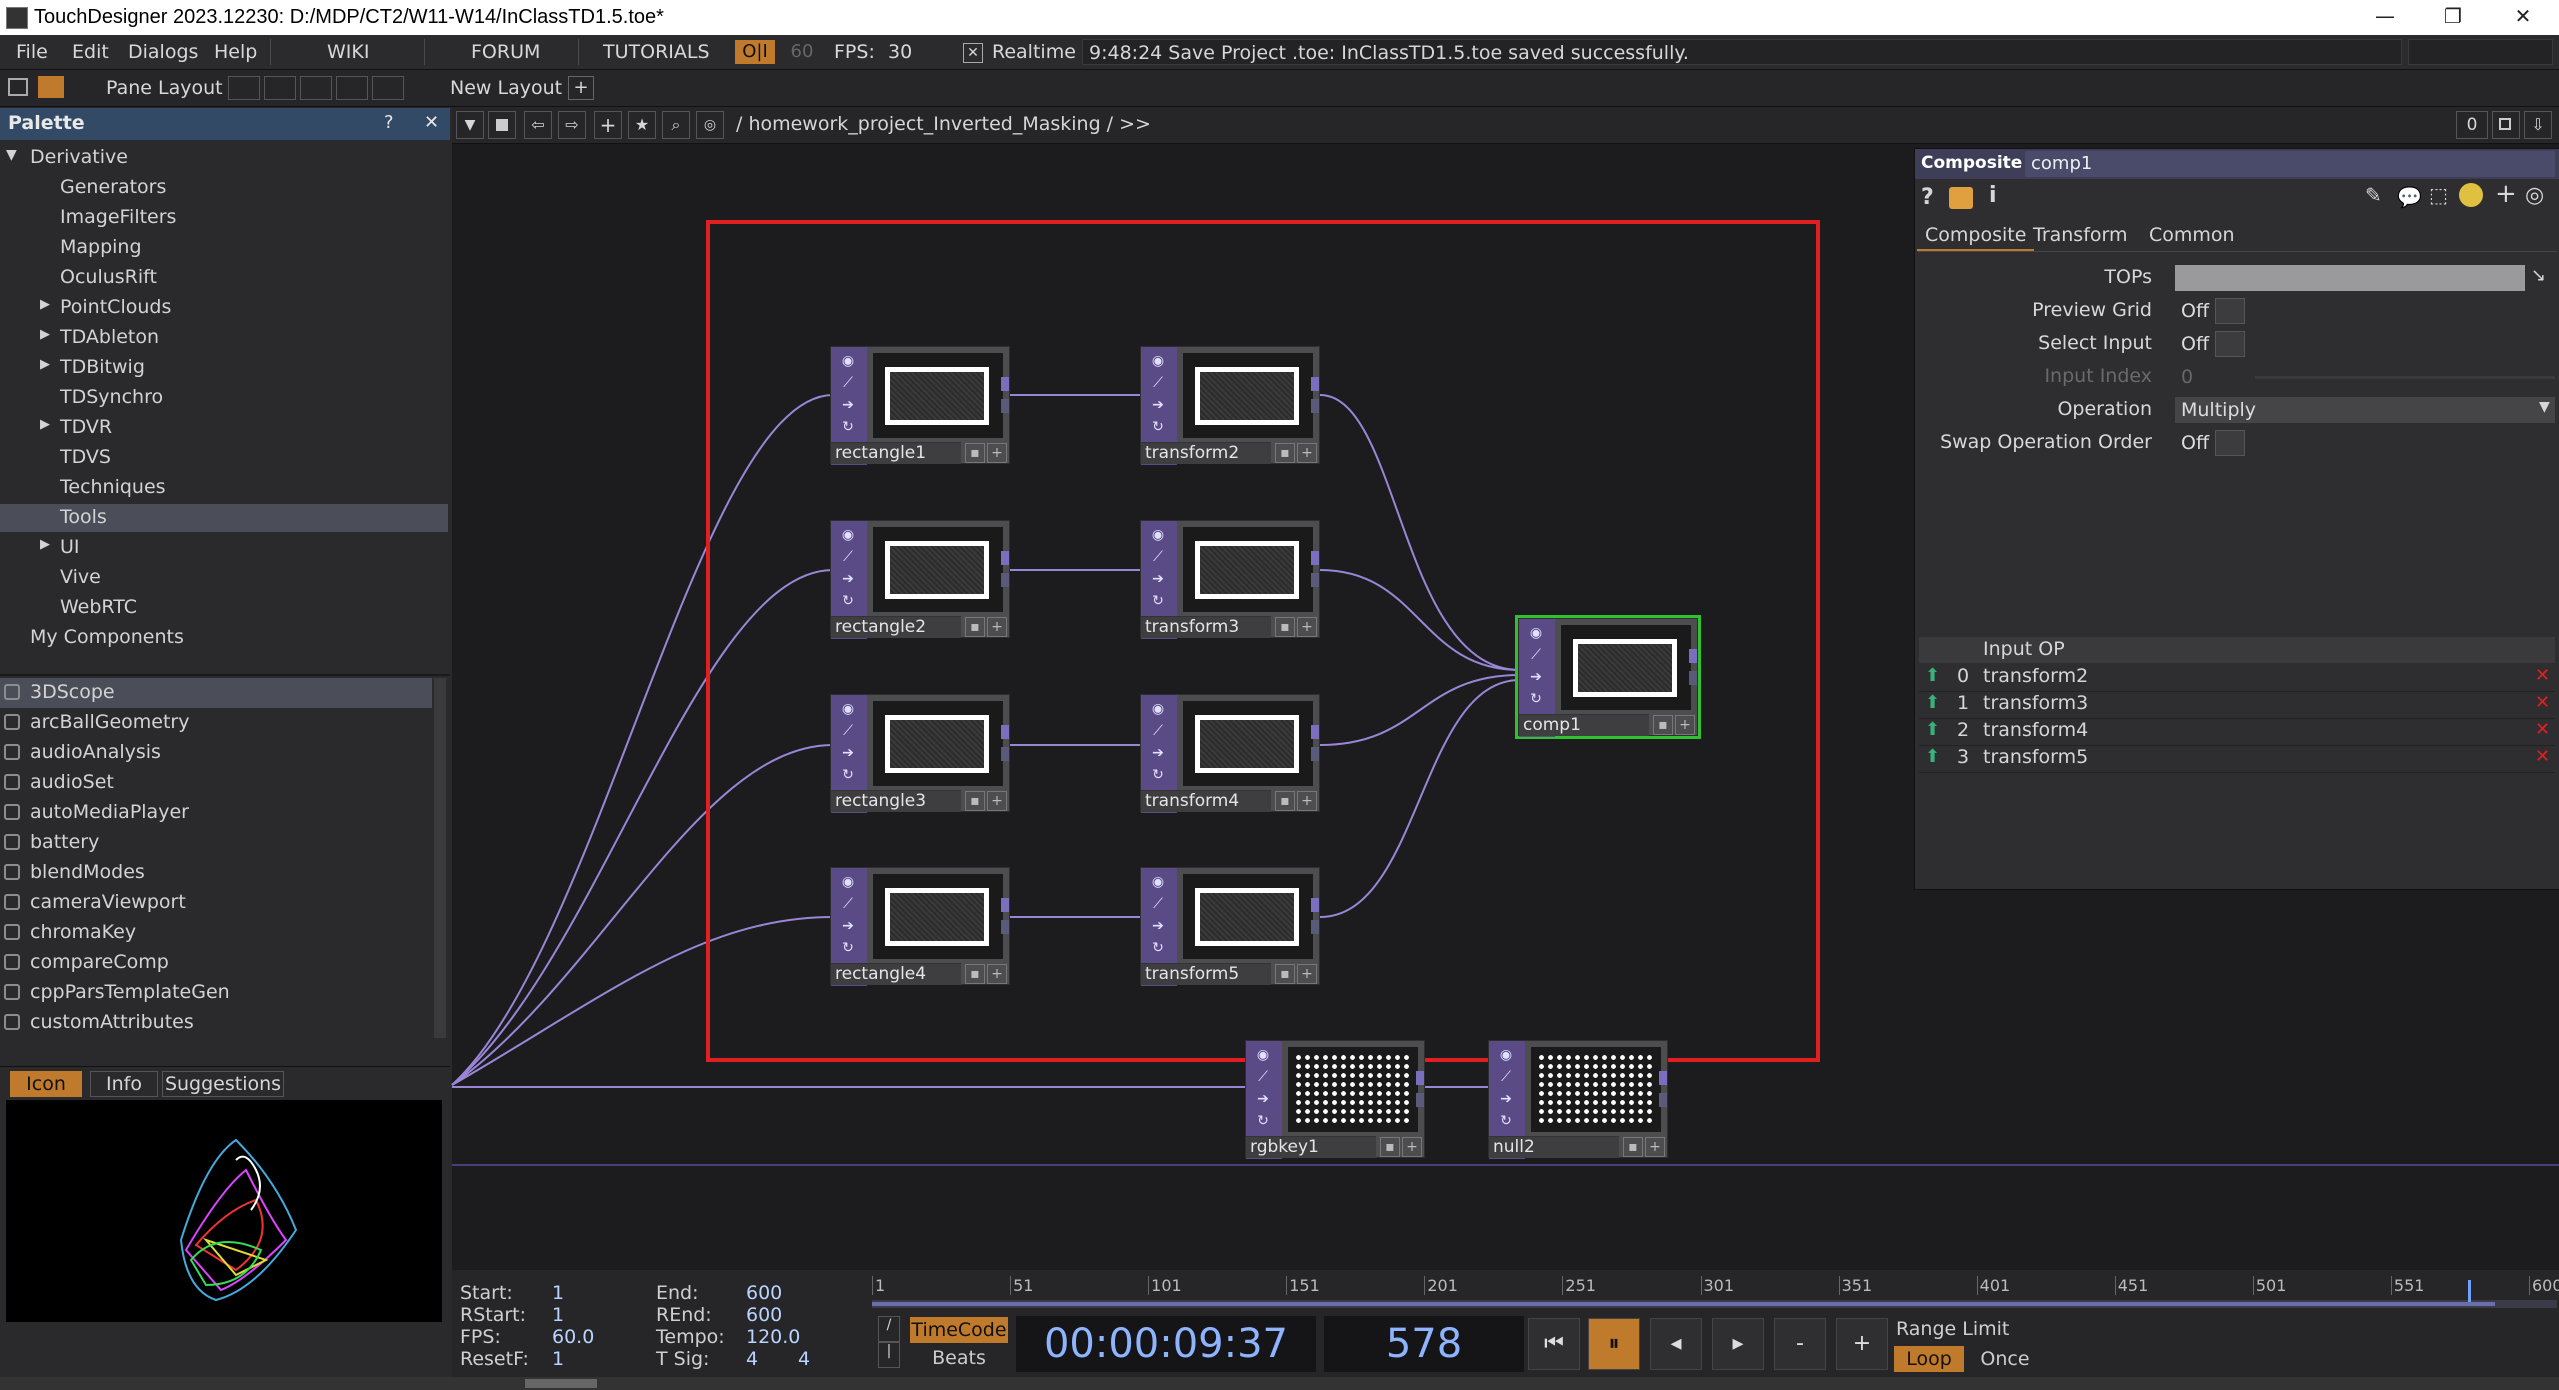 The image size is (2559, 1390). What do you see at coordinates (2544, 407) in the screenshot?
I see `dropdown-arrow-icon: ▼` at bounding box center [2544, 407].